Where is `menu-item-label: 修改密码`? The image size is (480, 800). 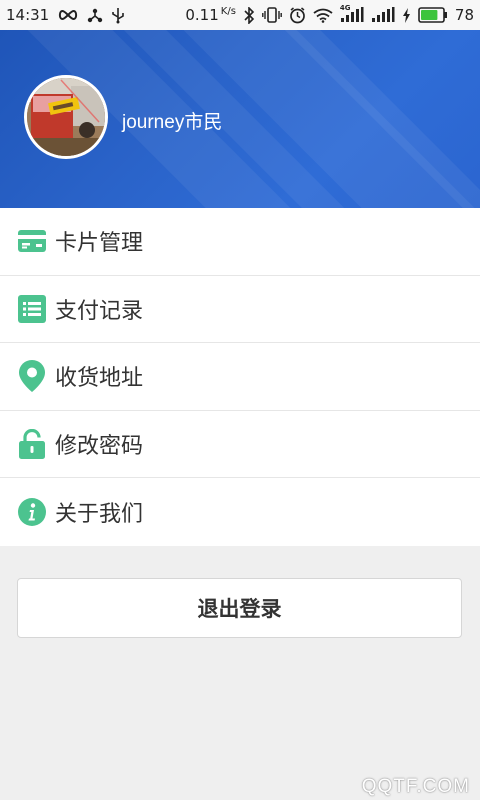 menu-item-label: 修改密码 is located at coordinates (99, 446).